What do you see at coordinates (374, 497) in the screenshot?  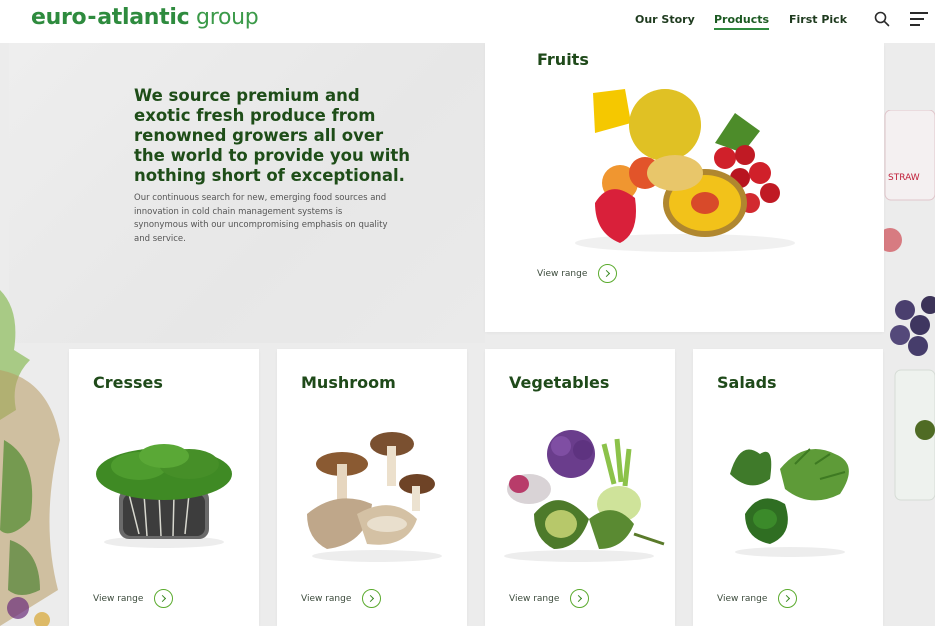 I see `mushroom-image` at bounding box center [374, 497].